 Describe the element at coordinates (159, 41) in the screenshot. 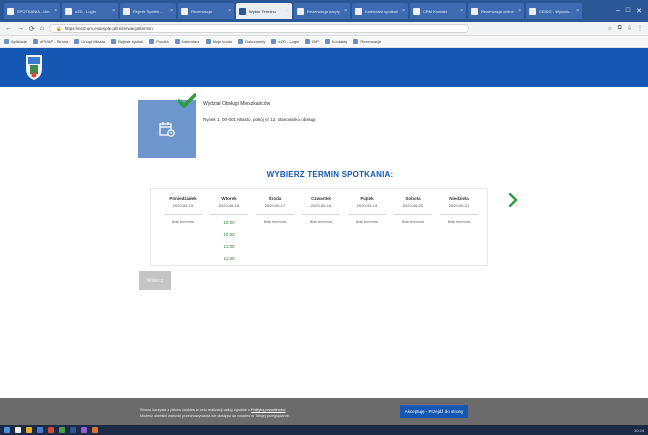

I see `bookmark-item: Poczta` at that location.